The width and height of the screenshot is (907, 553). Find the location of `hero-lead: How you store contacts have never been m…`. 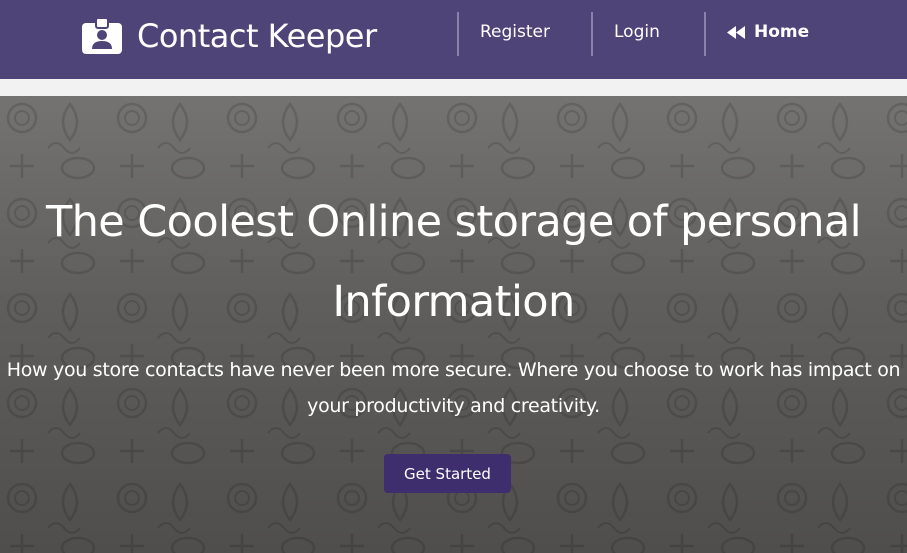

hero-lead: How you store contacts have never been m… is located at coordinates (453, 388).